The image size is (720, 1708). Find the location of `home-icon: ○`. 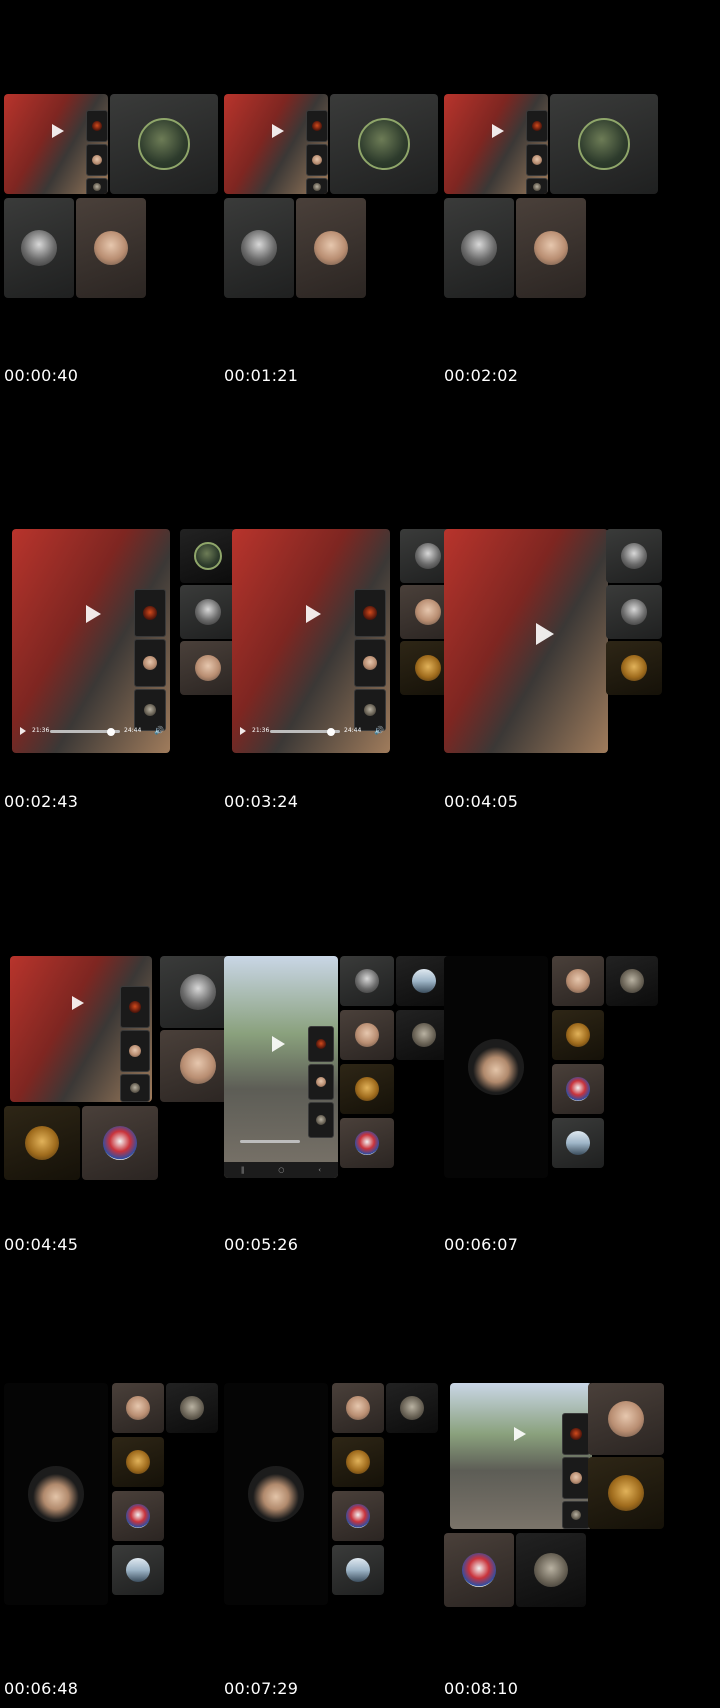

home-icon: ○ is located at coordinates (281, 1170).